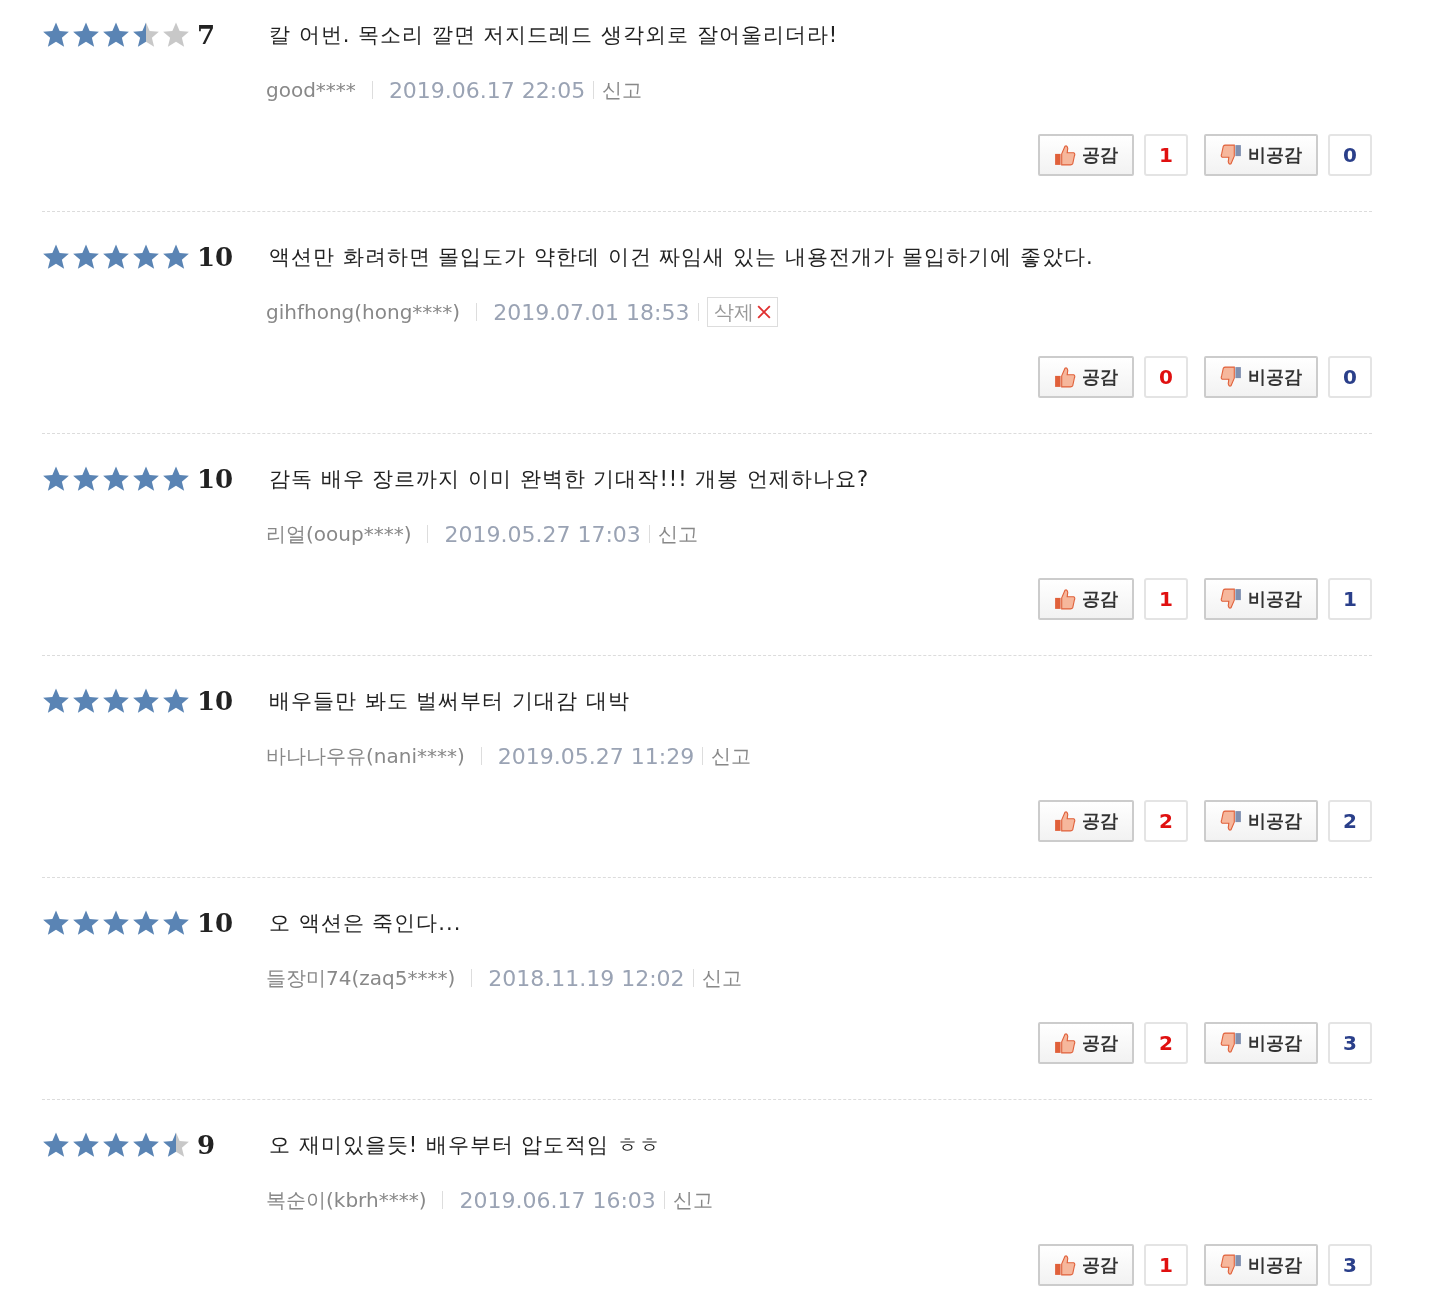  I want to click on review-author: gihfhong(hong****), so click(363, 312).